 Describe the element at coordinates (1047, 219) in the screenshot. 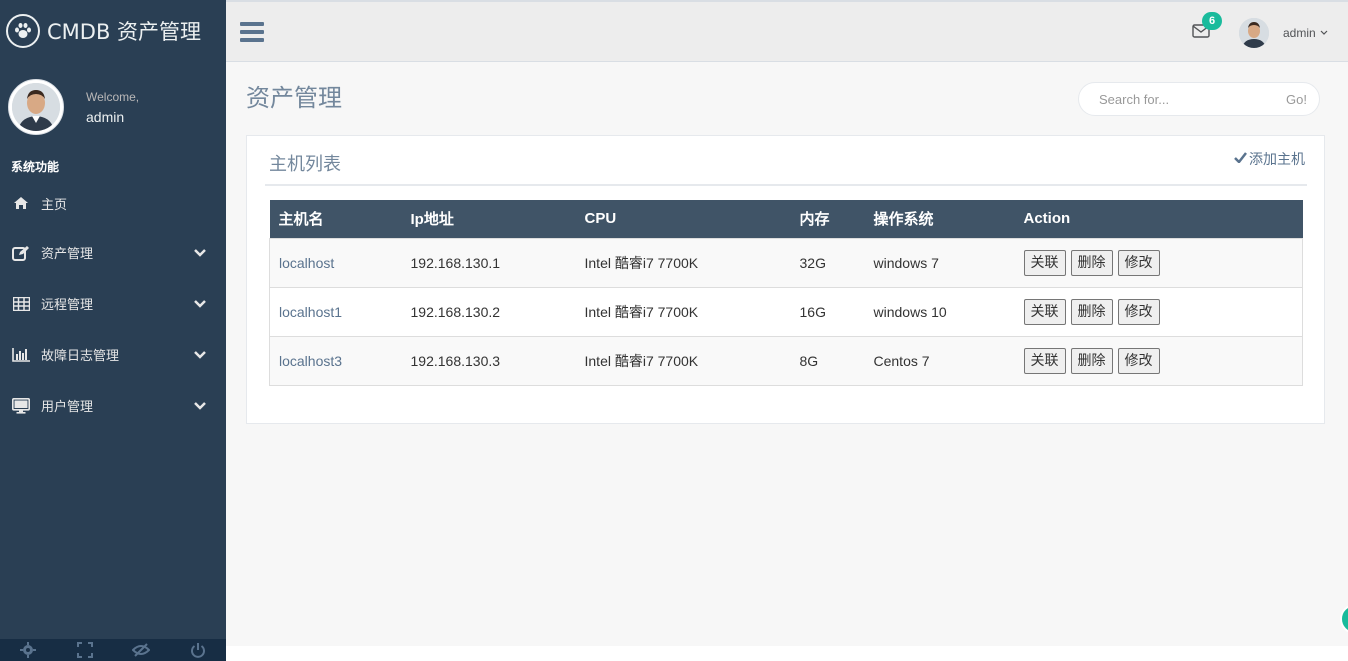

I see `column-header-action: Action` at that location.